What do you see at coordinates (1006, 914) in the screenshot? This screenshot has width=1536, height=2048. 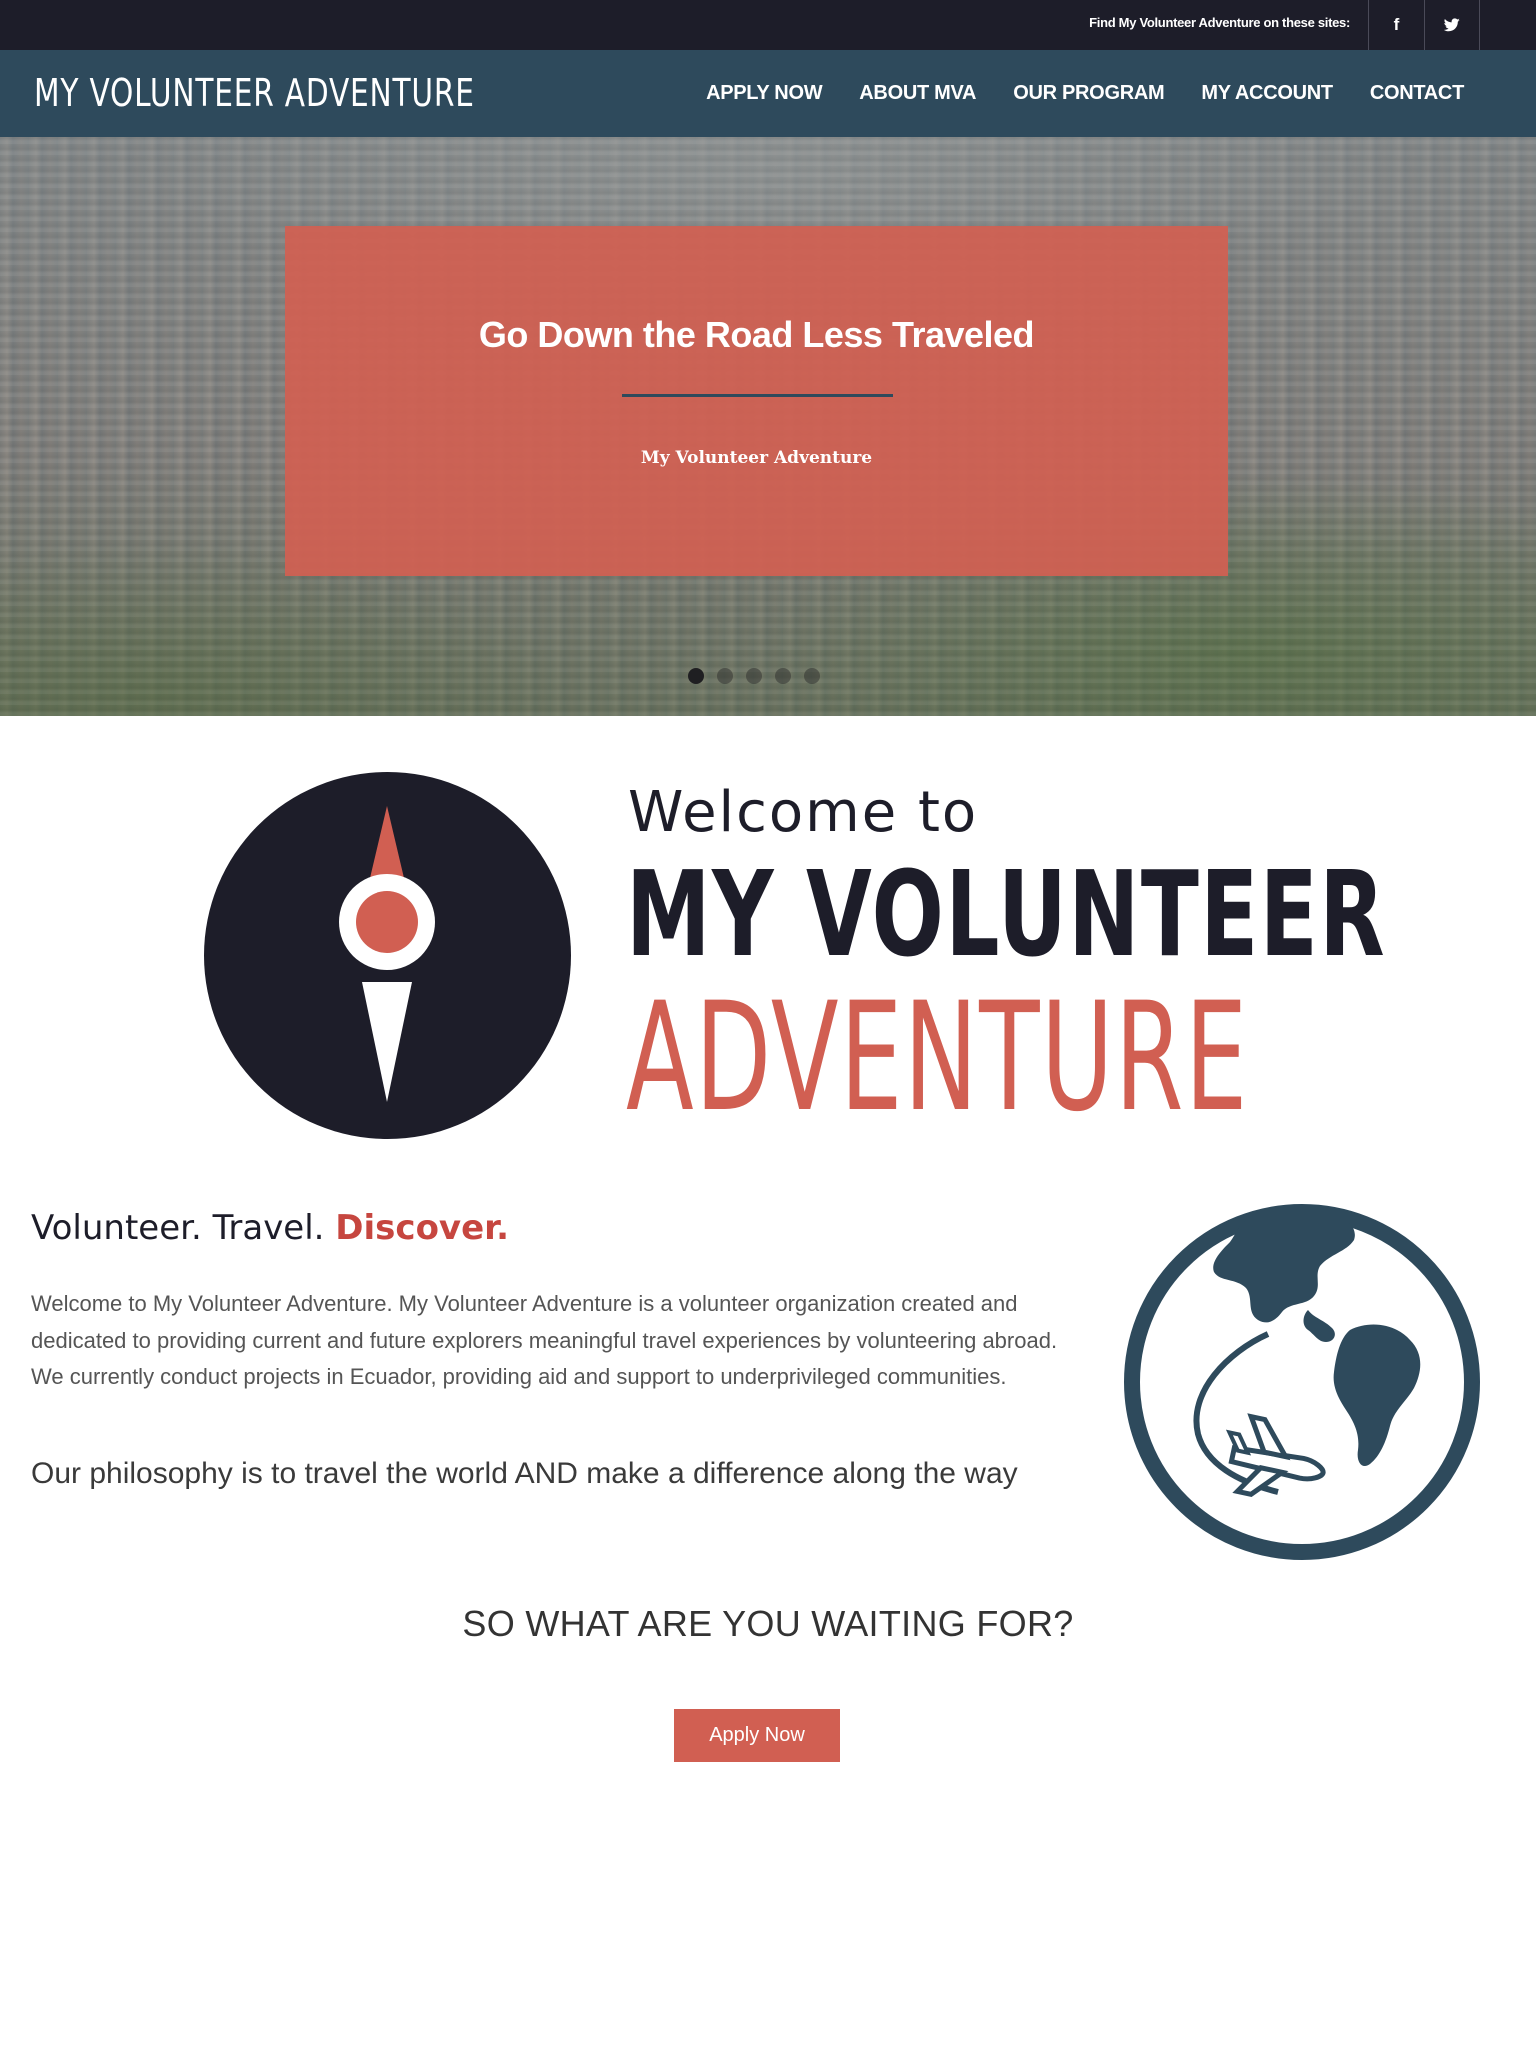 I see `logo-title-line1: MY VOLUNTEER` at bounding box center [1006, 914].